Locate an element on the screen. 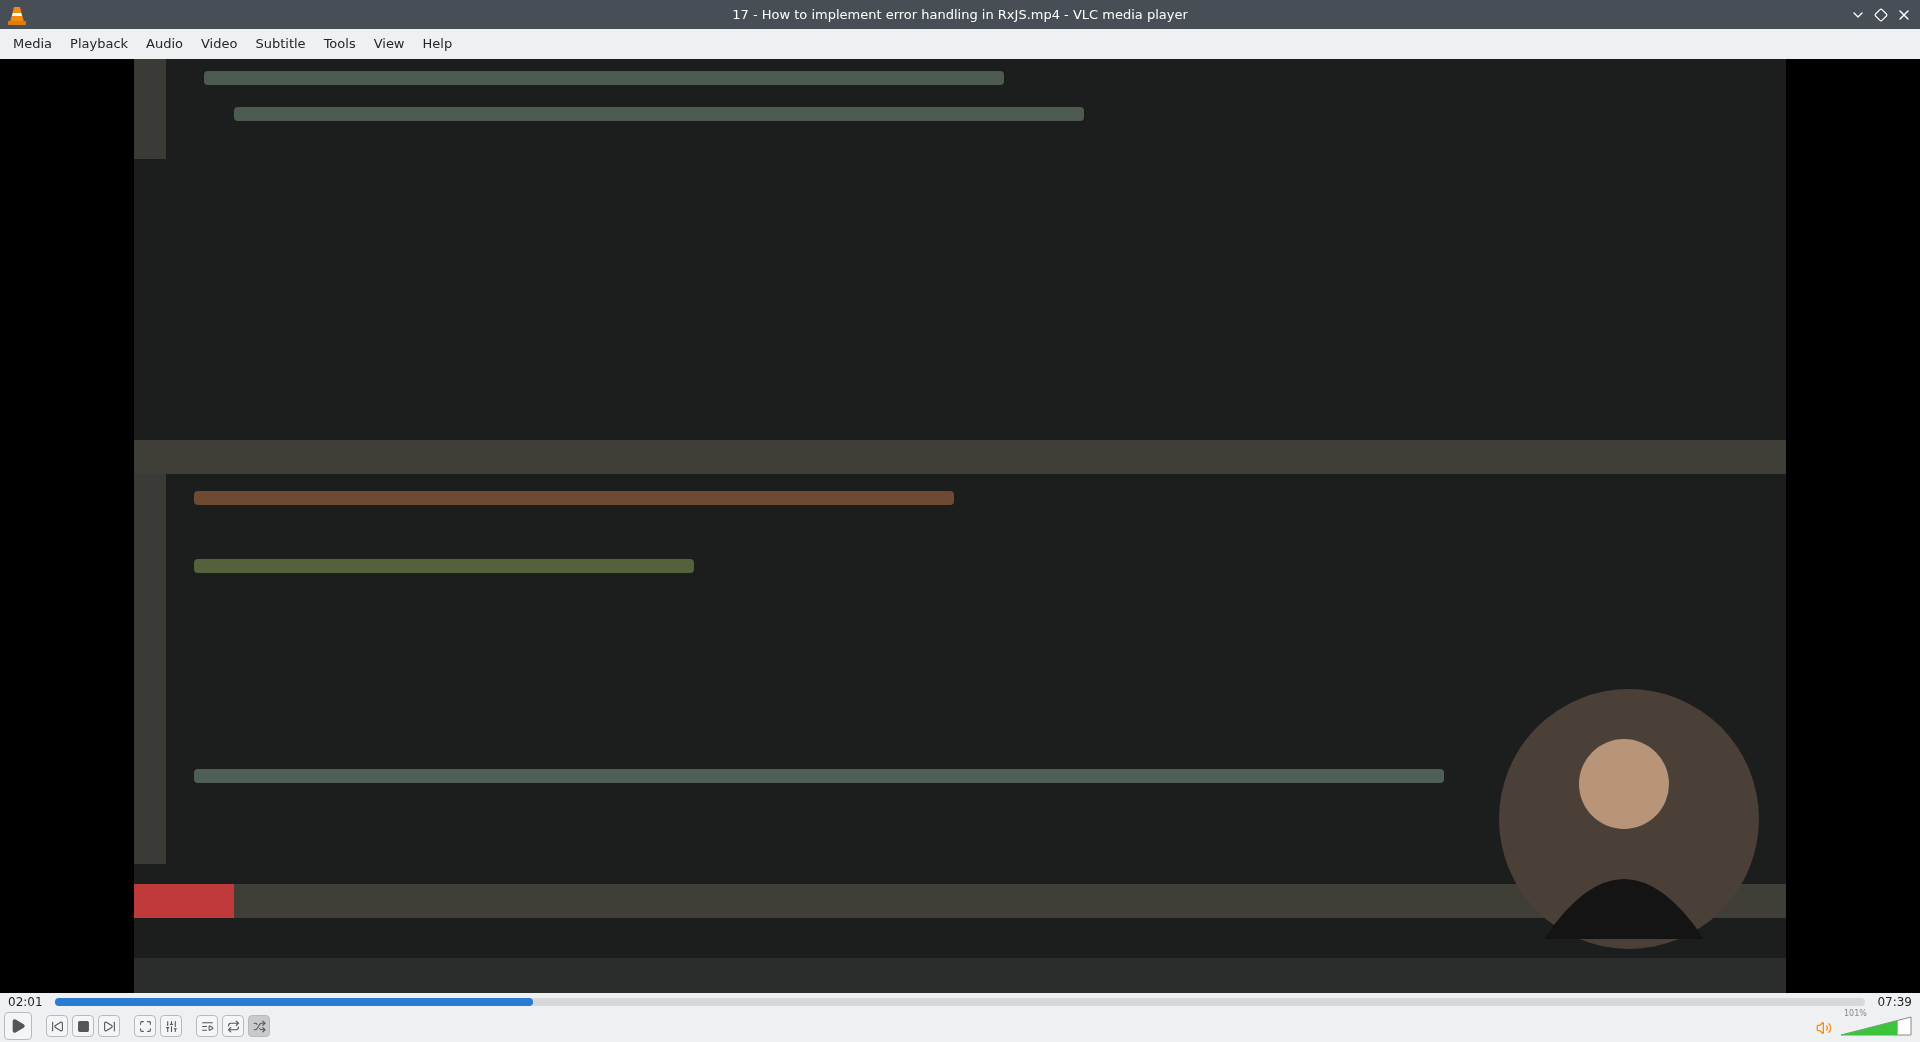  stop-button is located at coordinates (83, 1026).